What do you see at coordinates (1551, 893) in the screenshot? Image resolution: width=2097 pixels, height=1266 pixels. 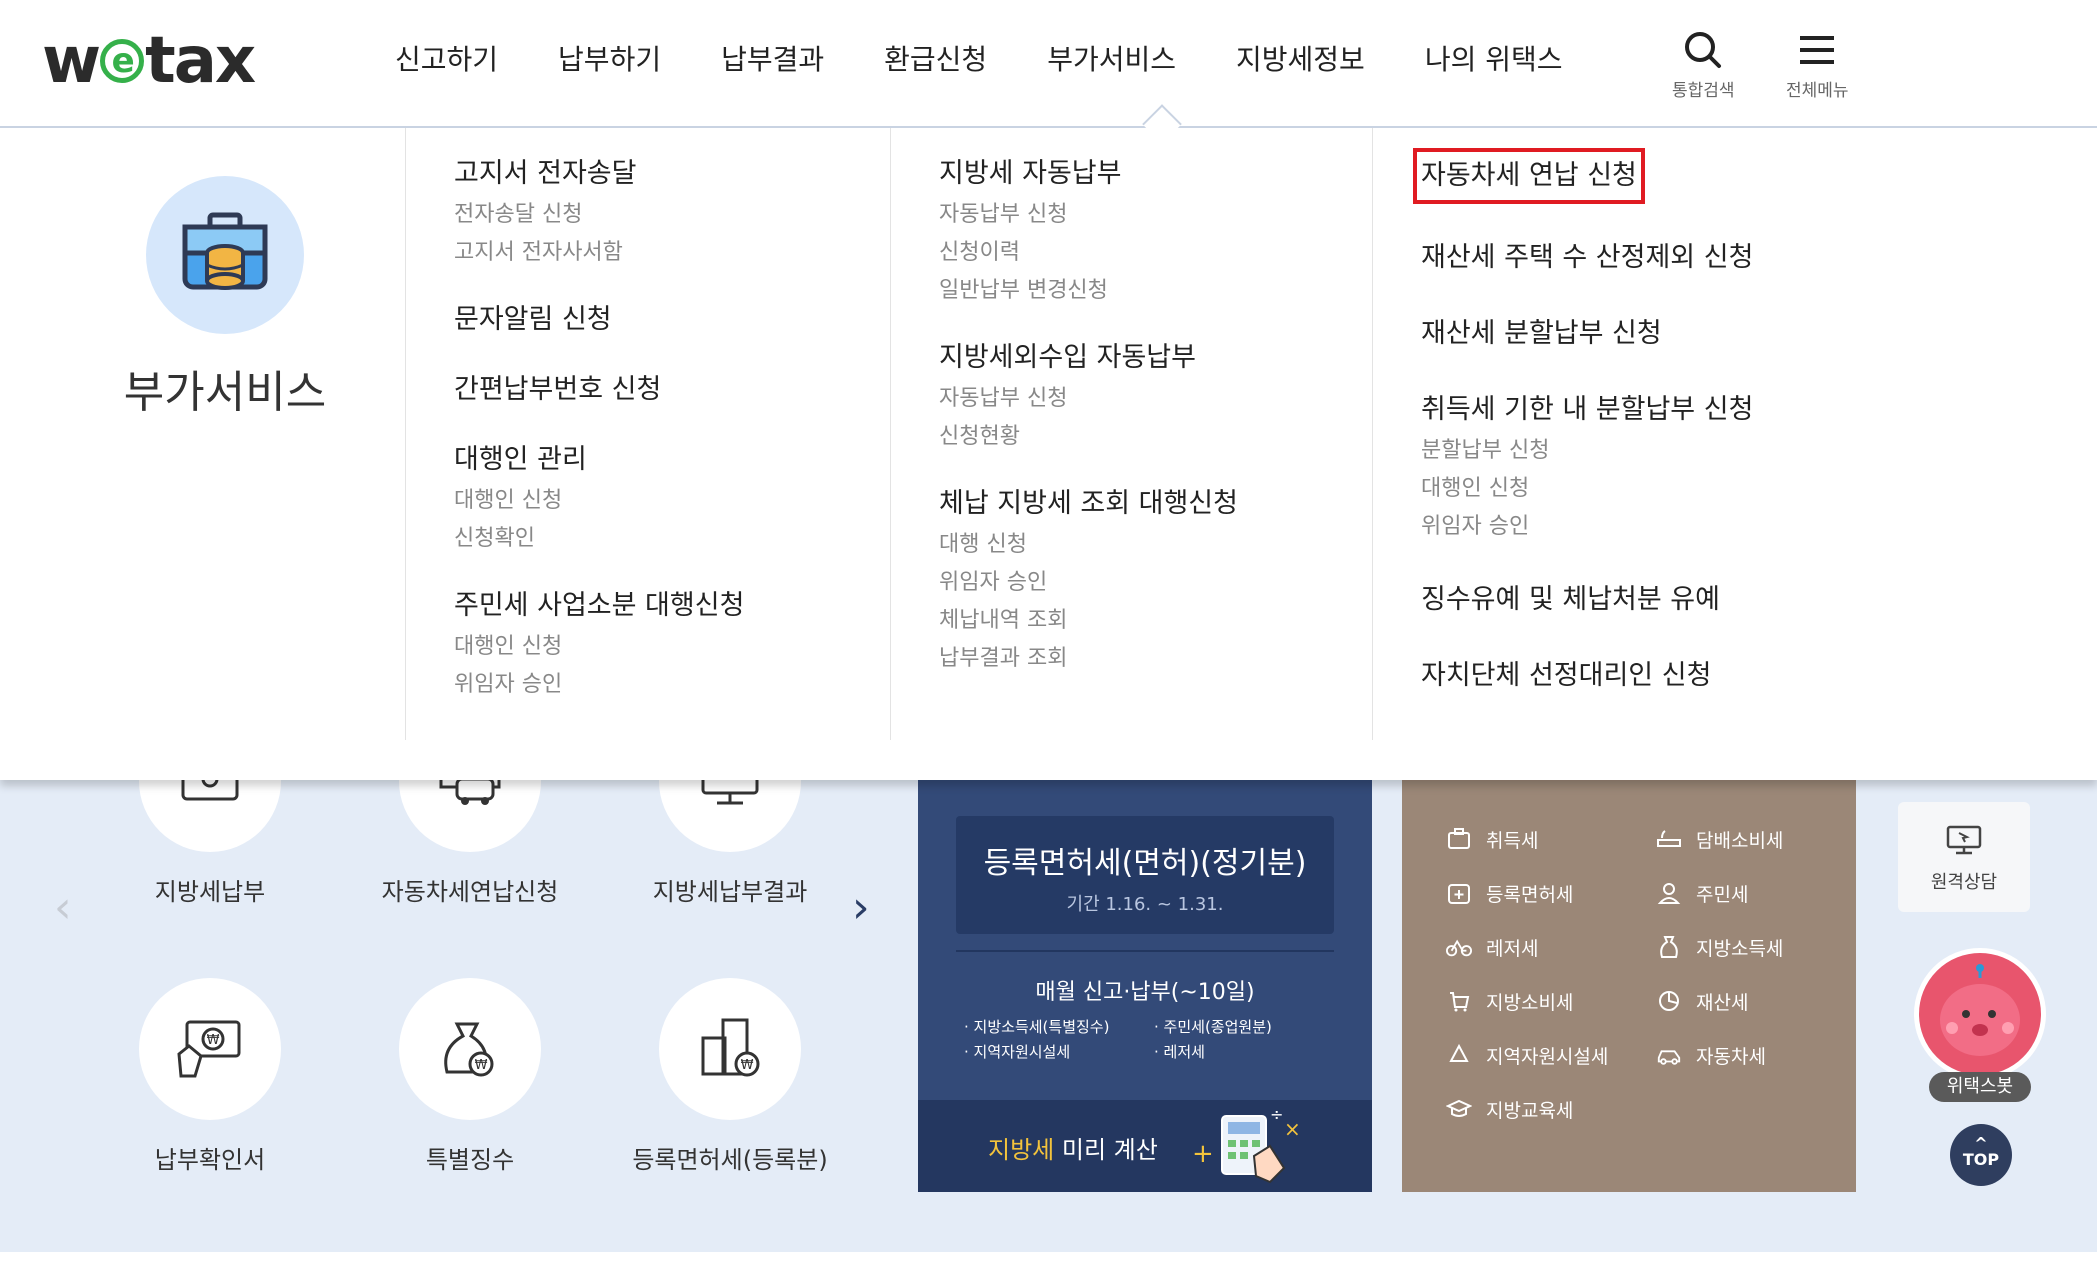 I see `tax-registration-license: 등록면허세` at bounding box center [1551, 893].